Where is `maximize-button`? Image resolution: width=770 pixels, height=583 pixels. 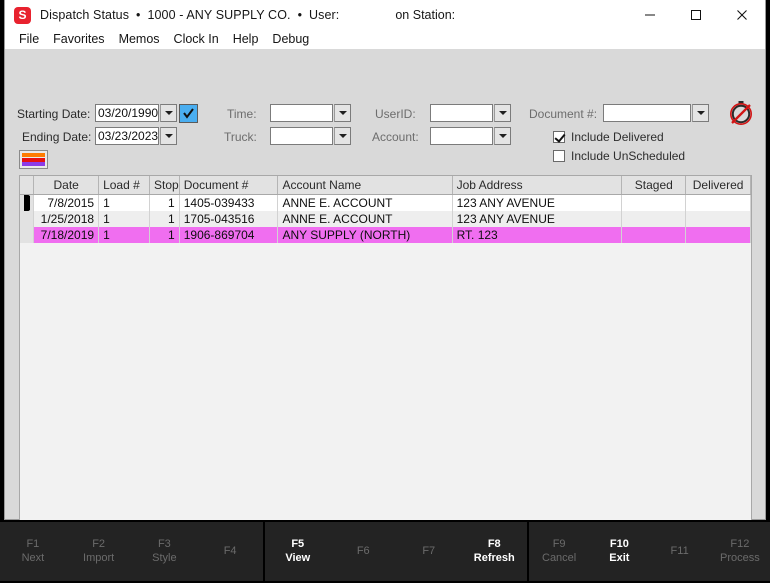
maximize-button is located at coordinates (696, 15).